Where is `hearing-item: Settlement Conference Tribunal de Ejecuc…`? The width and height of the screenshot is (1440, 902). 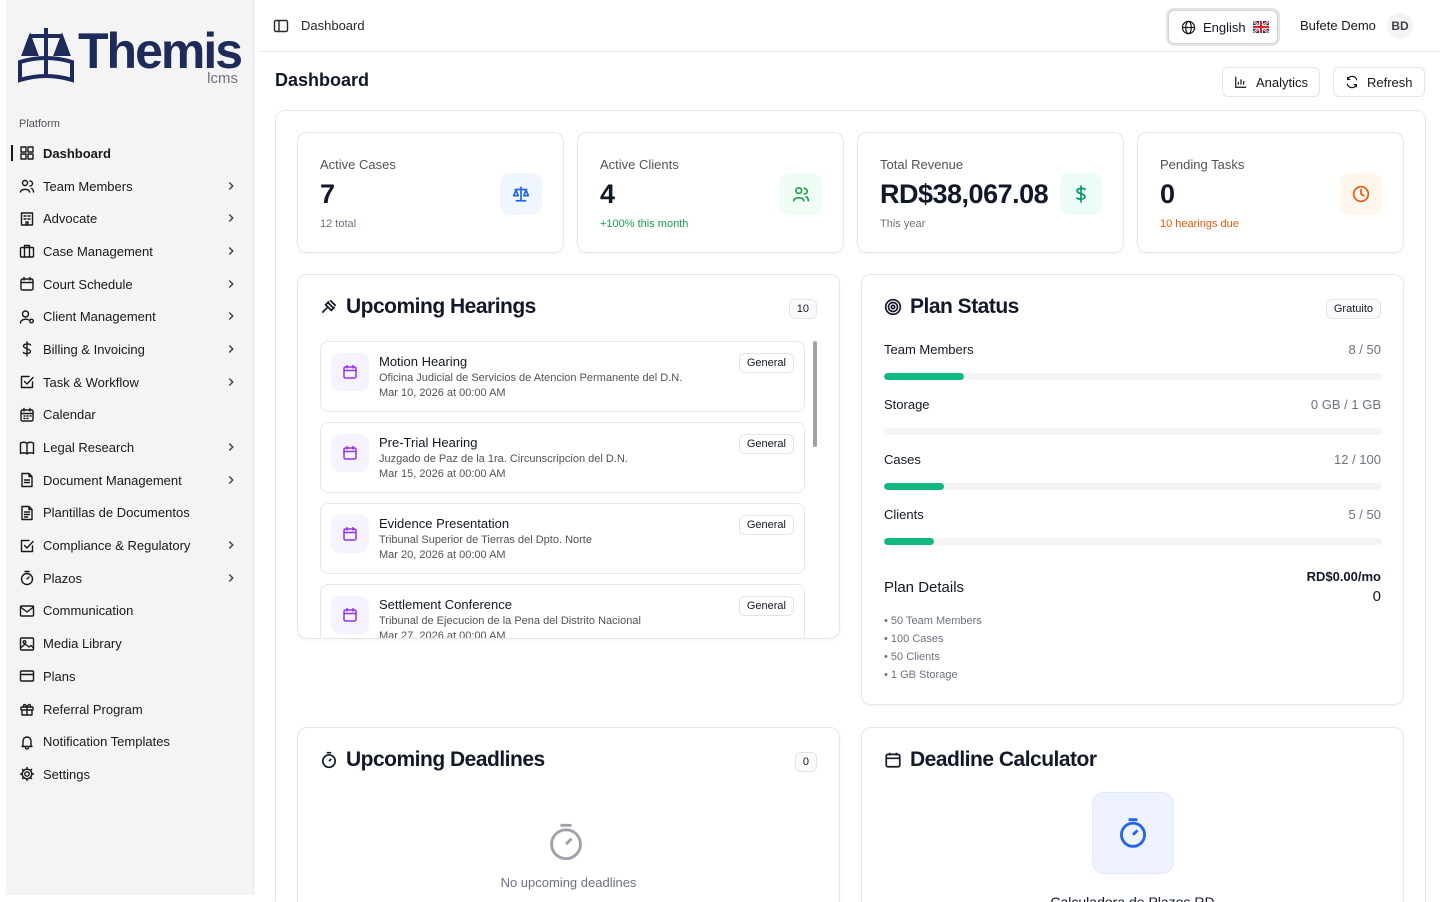 hearing-item: Settlement Conference Tribunal de Ejecuc… is located at coordinates (562, 611).